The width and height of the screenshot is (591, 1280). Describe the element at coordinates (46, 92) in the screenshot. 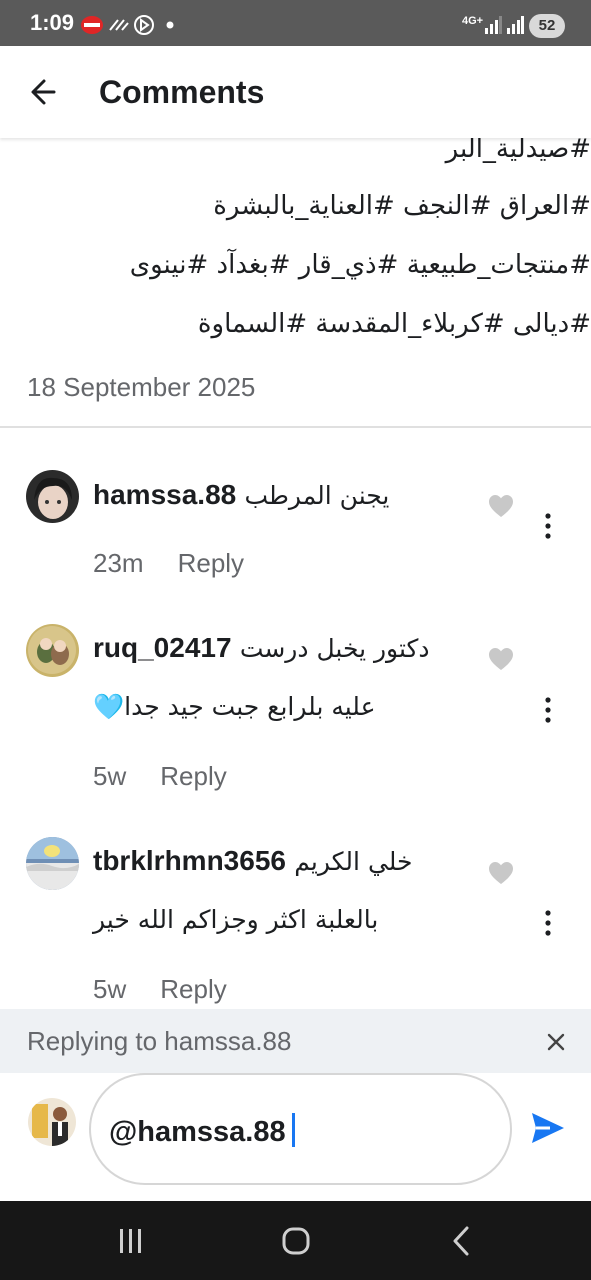

I see `back-arrow-icon` at that location.